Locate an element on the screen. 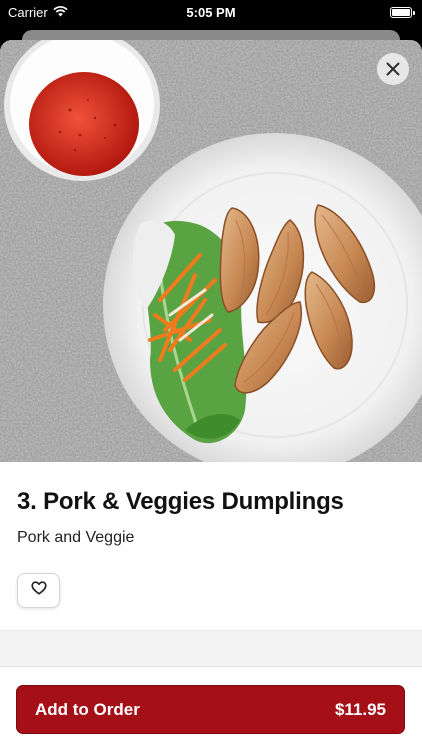 This screenshot has height=750, width=422. favorite-button is located at coordinates (38, 590).